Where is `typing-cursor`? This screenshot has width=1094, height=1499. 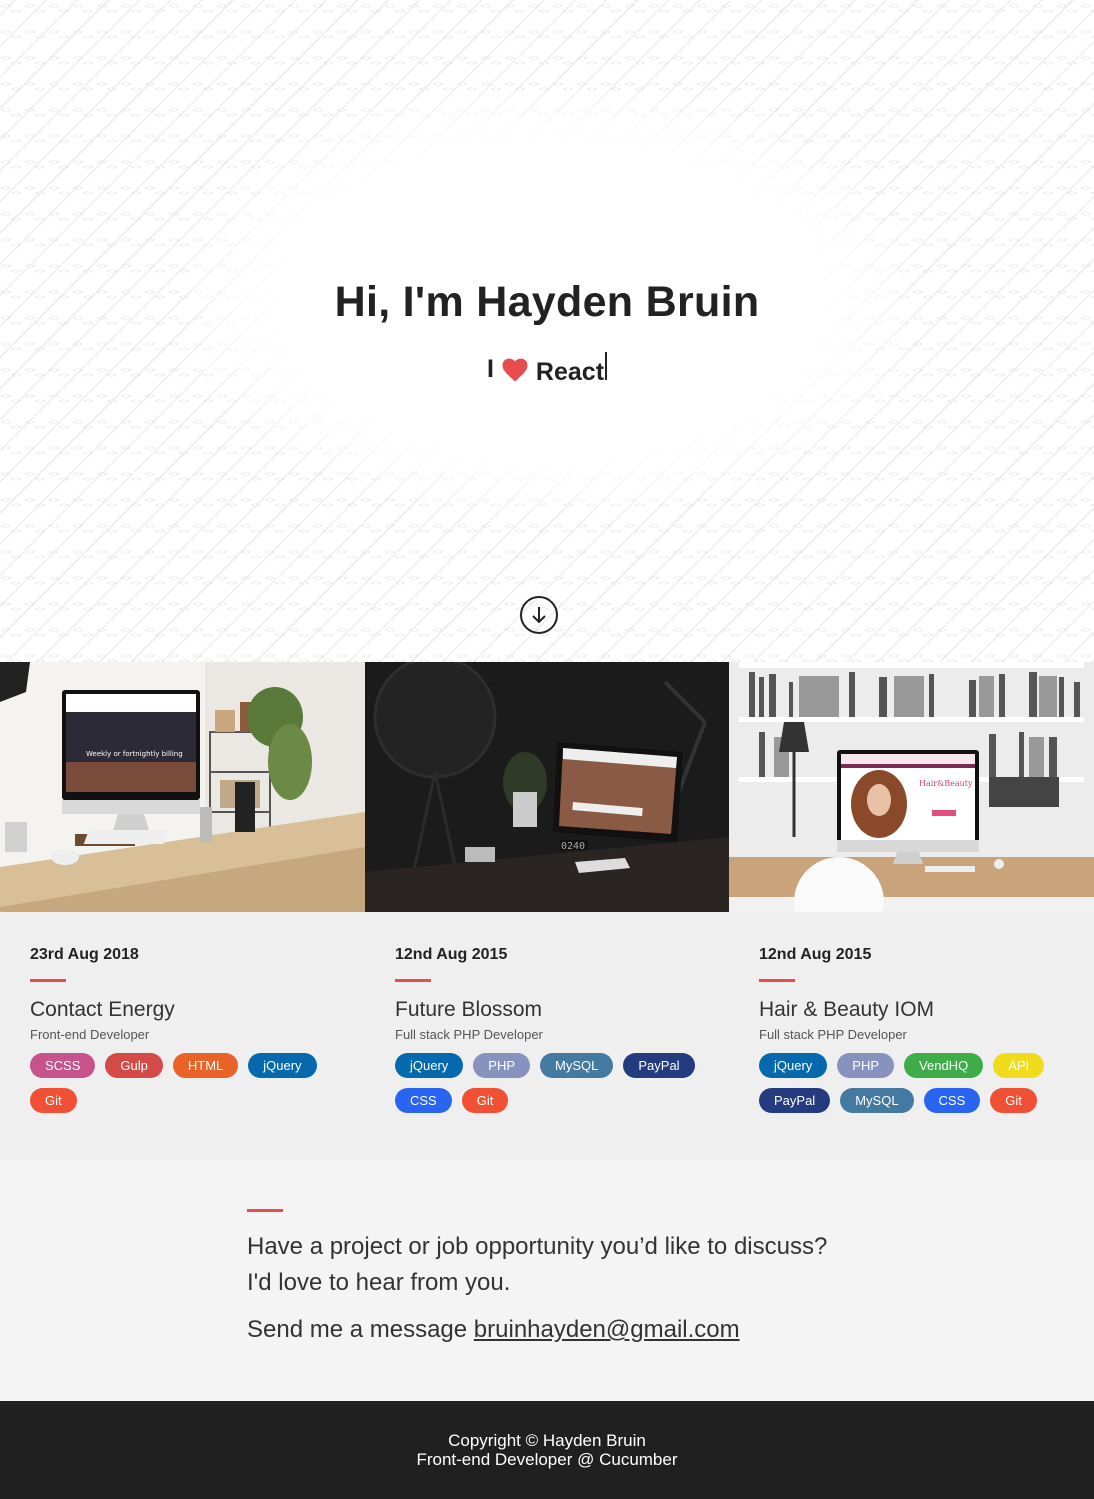 typing-cursor is located at coordinates (606, 366).